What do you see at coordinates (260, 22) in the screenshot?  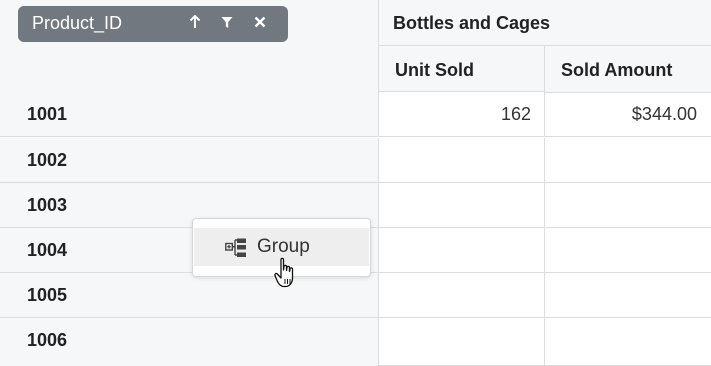 I see `remove-icon` at bounding box center [260, 22].